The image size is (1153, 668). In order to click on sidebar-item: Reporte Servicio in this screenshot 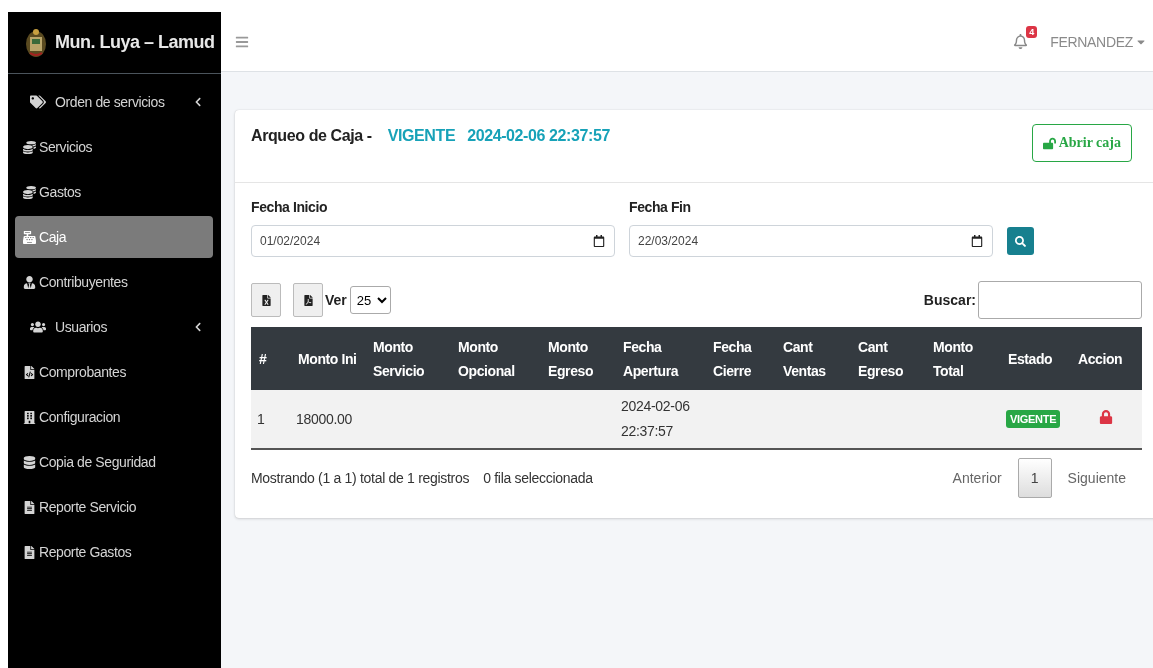, I will do `click(114, 507)`.